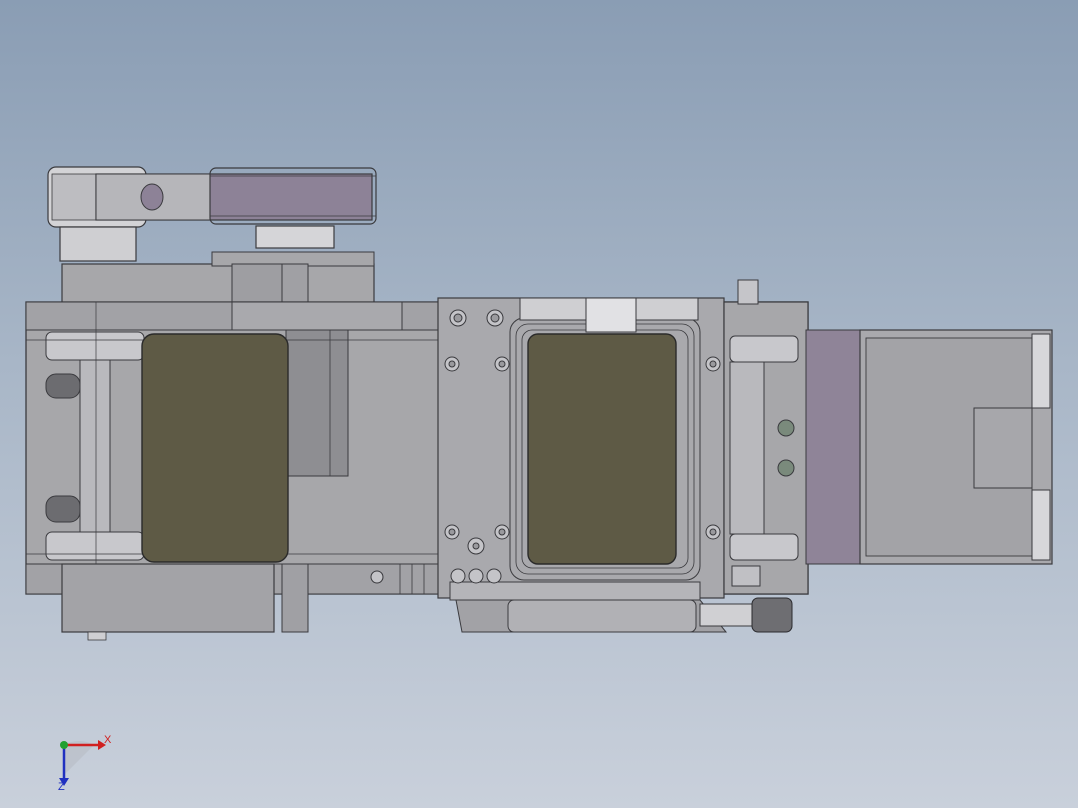 The image size is (1078, 808). I want to click on left-pulley-hub, so click(98, 244).